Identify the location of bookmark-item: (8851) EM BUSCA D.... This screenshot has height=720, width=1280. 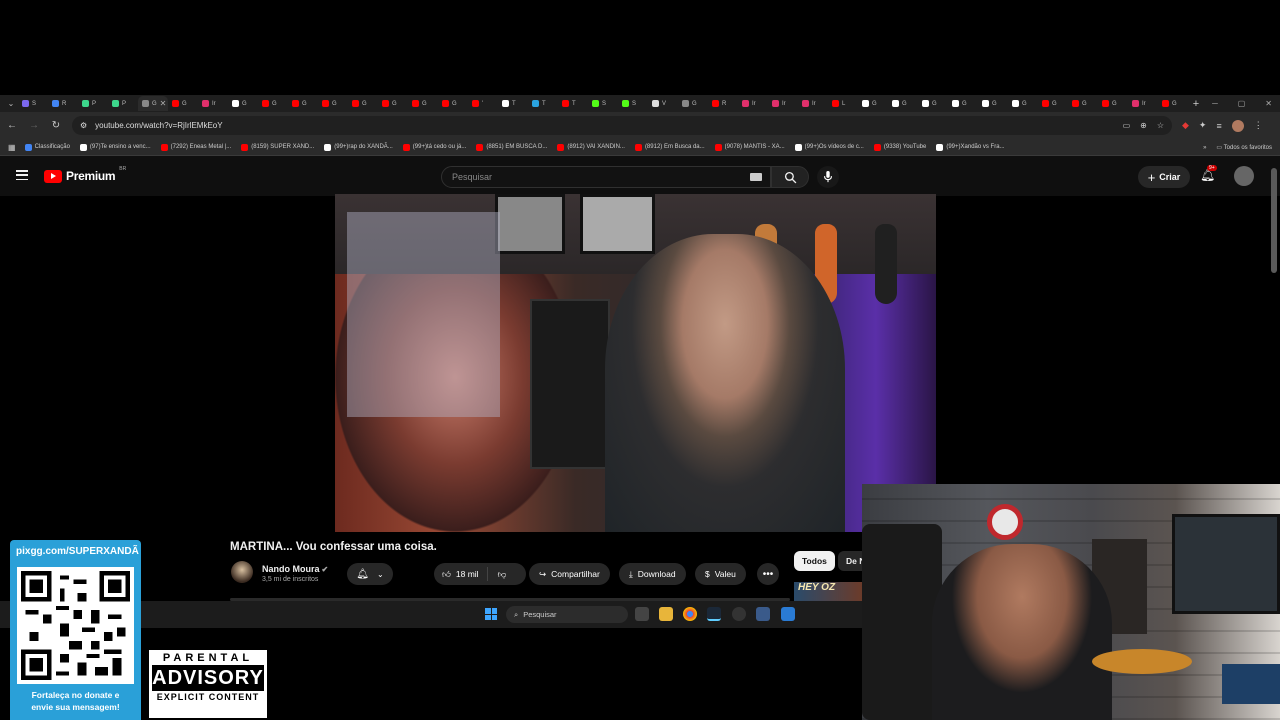
(511, 147).